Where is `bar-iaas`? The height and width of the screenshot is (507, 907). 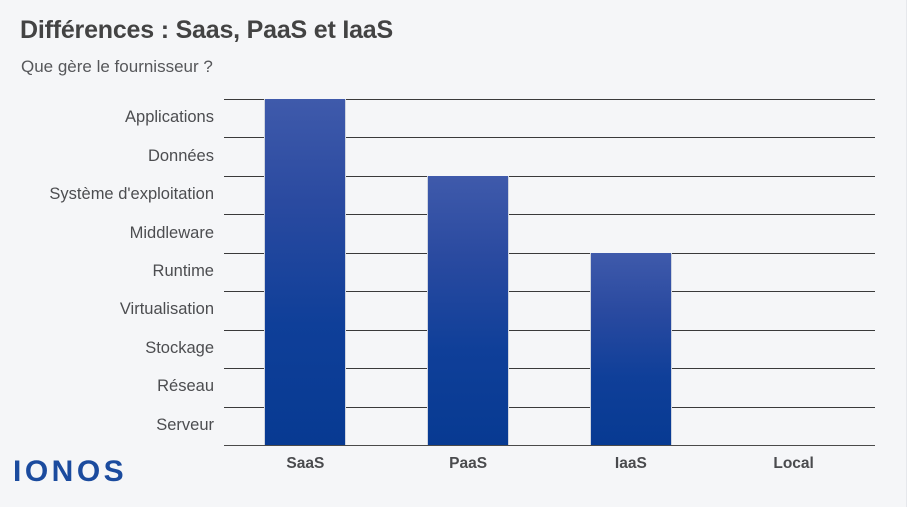
bar-iaas is located at coordinates (630, 348).